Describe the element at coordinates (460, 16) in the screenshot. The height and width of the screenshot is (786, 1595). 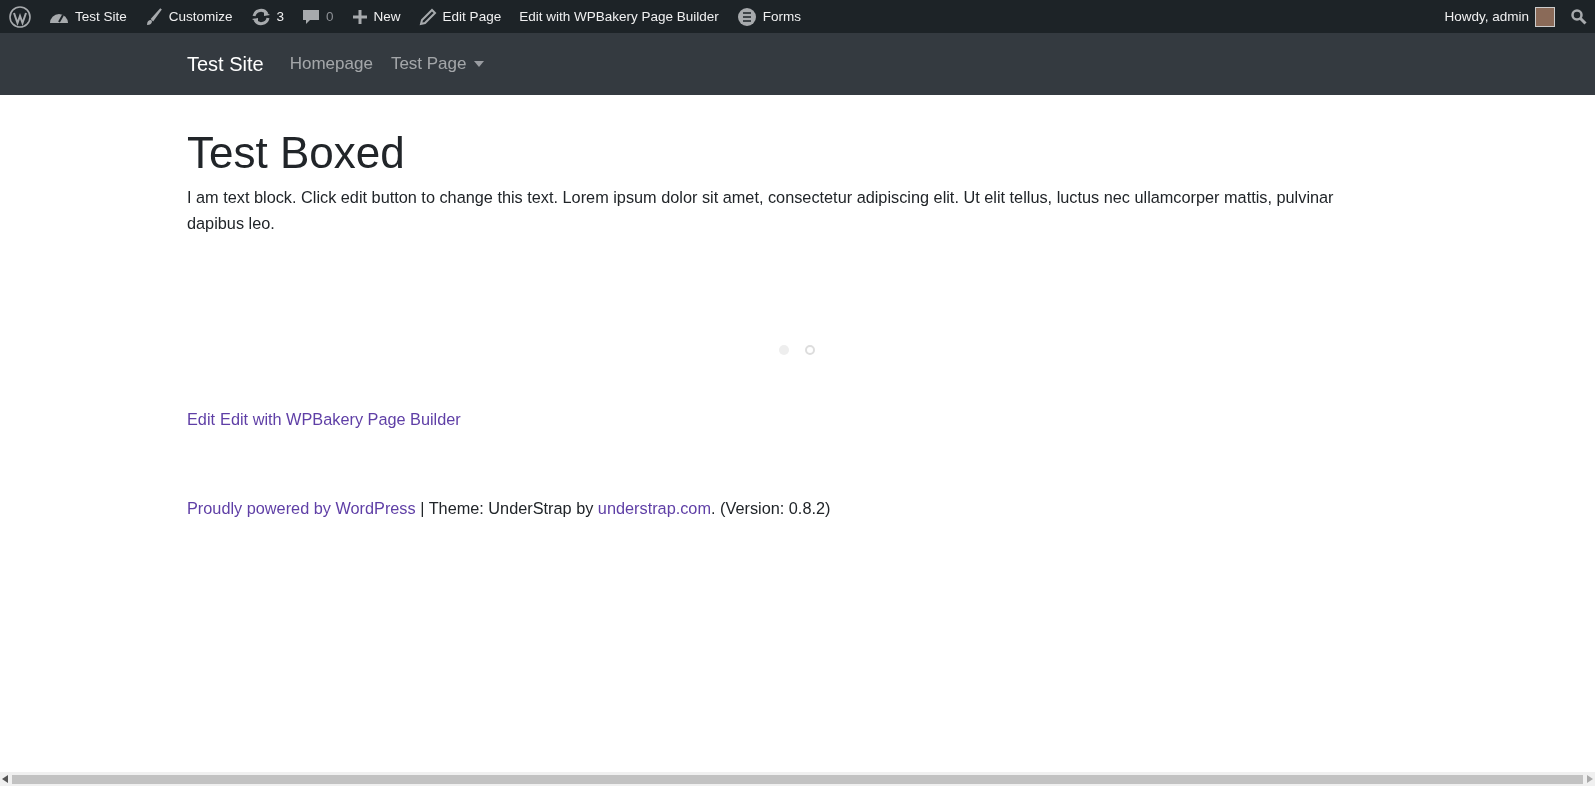
I see `admin-bar-item: Edit Page` at that location.